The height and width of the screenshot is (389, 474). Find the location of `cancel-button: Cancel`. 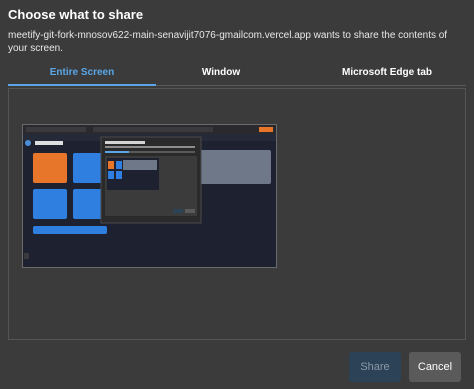

cancel-button: Cancel is located at coordinates (435, 367).